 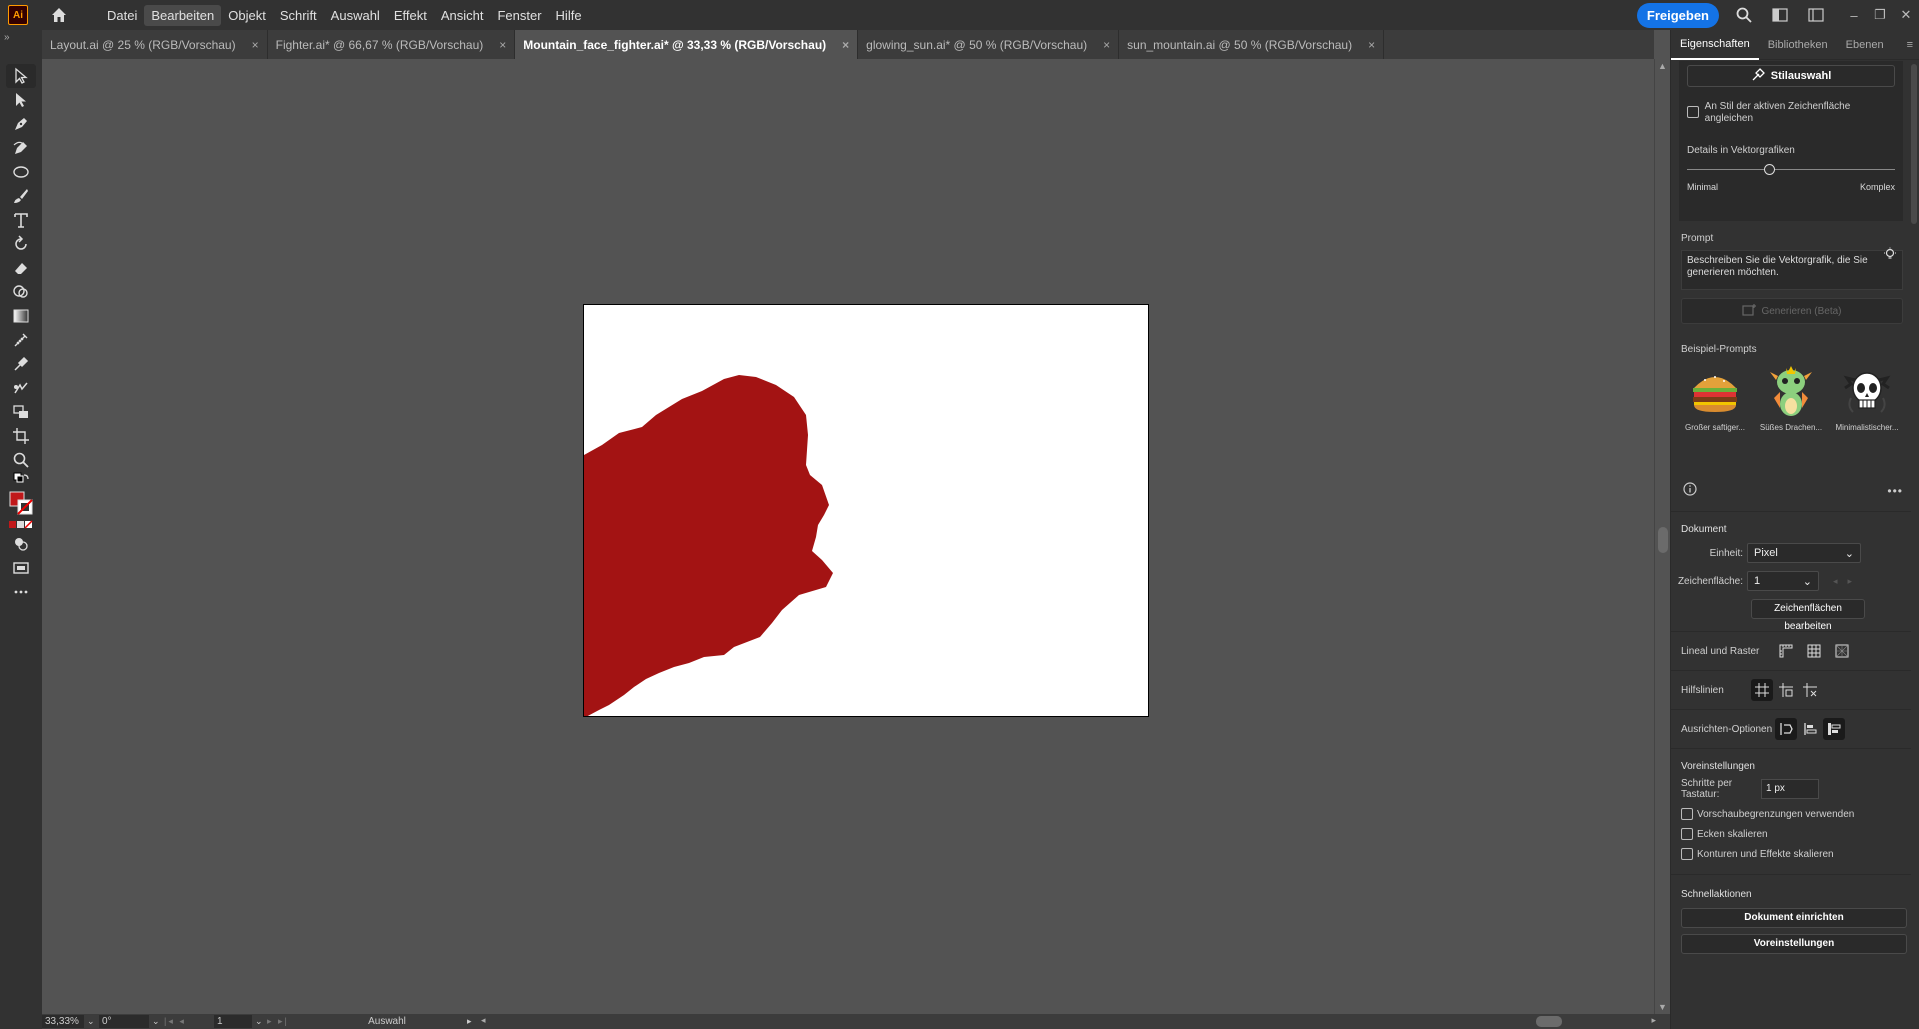 What do you see at coordinates (21, 76) in the screenshot?
I see `selection-tool-icon` at bounding box center [21, 76].